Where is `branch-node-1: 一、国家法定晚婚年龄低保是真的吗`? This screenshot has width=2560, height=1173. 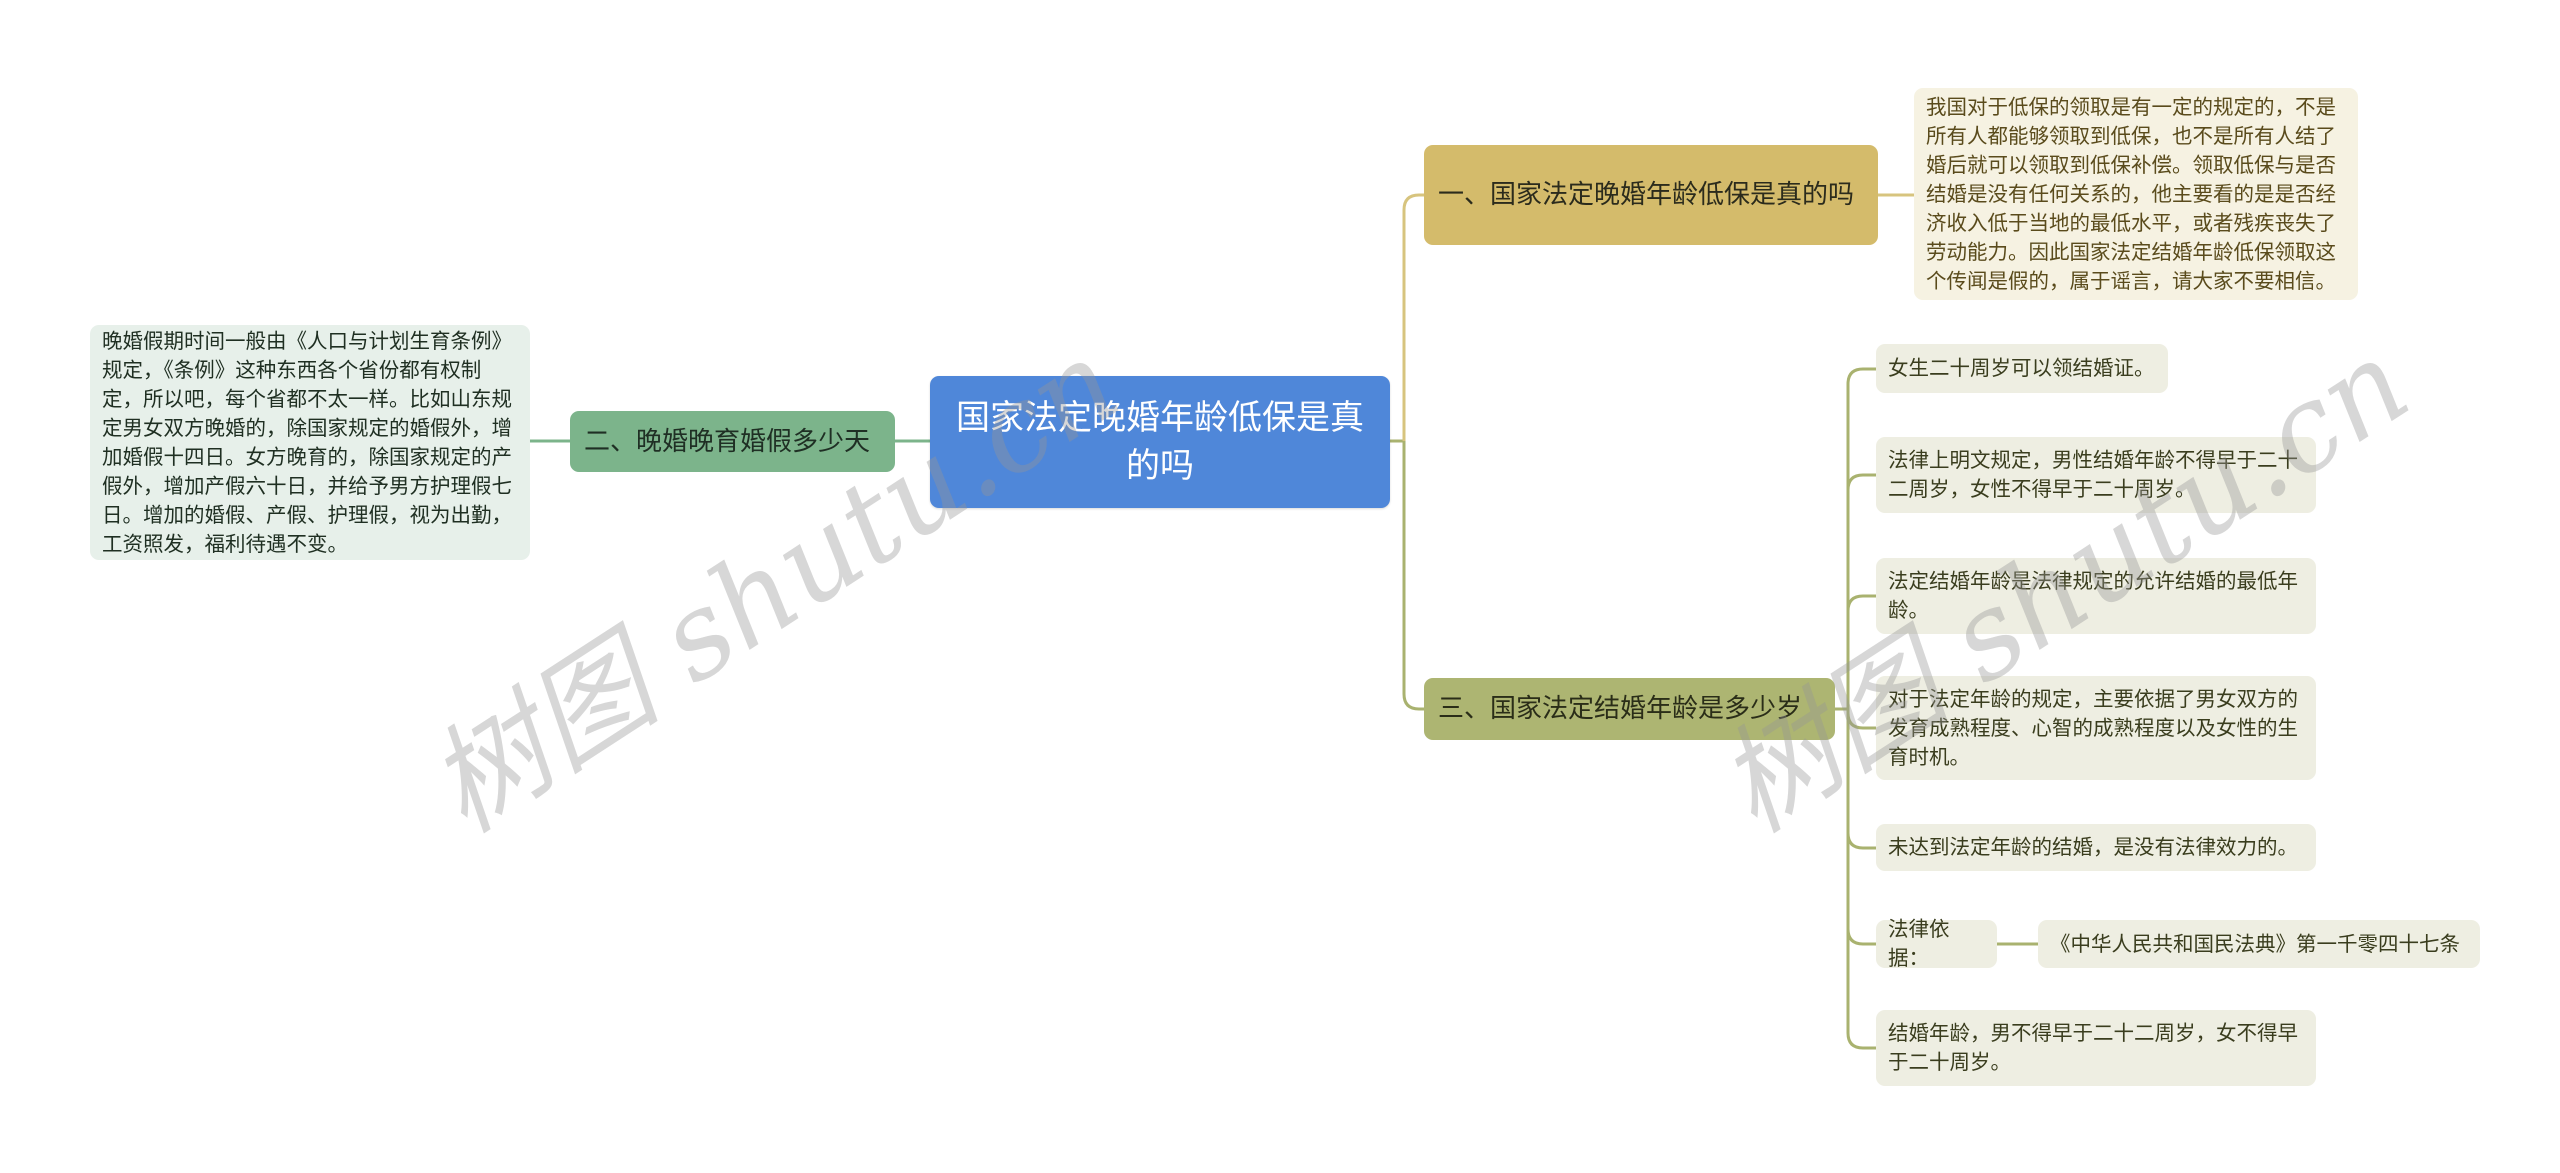
branch-node-1: 一、国家法定晚婚年龄低保是真的吗 is located at coordinates (1651, 195).